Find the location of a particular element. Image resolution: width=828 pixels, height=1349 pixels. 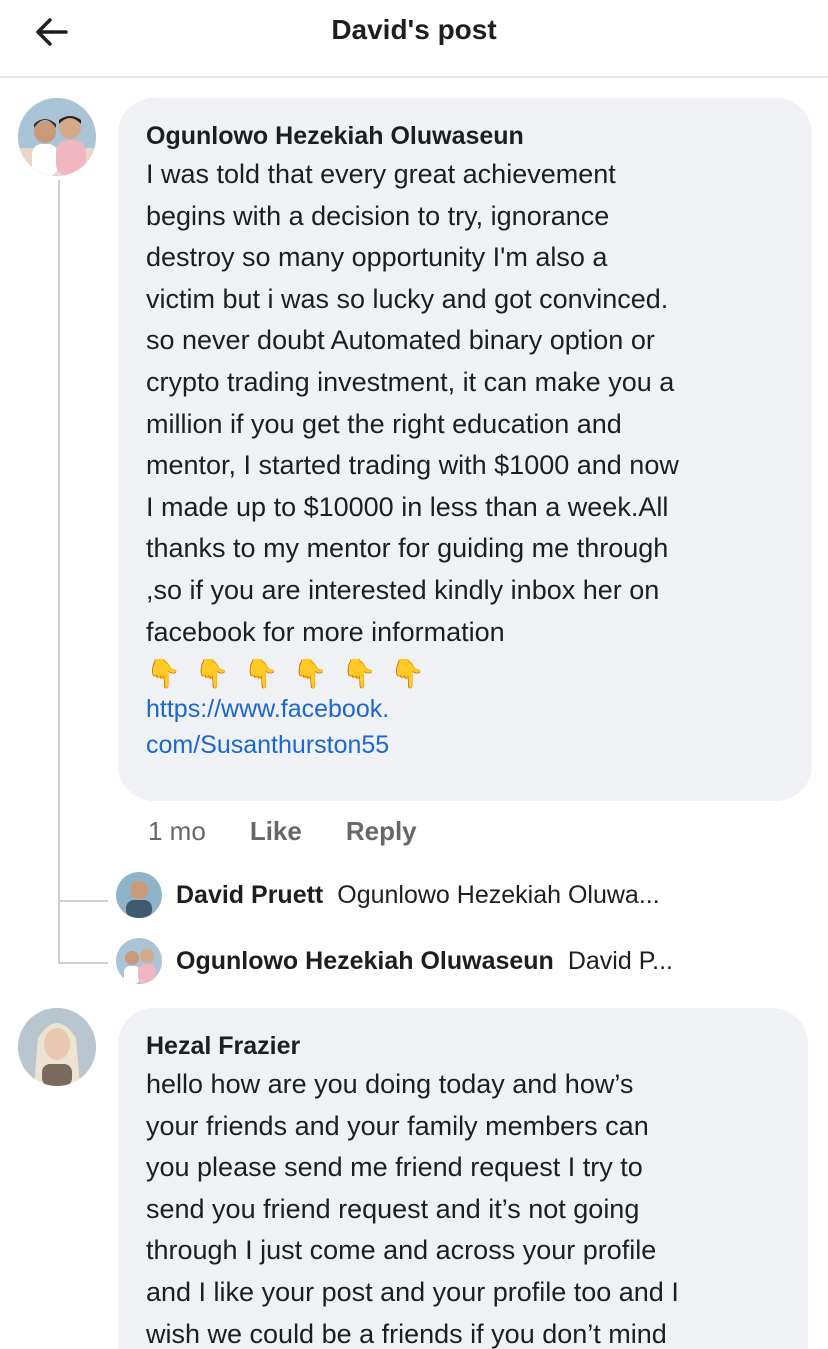

person-photo-icon is located at coordinates (139, 895).